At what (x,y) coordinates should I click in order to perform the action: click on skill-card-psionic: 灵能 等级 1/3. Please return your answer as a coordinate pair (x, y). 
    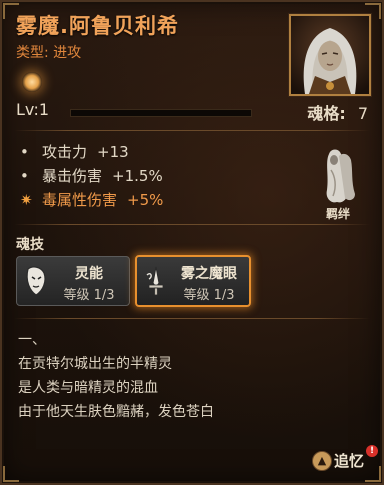
    Looking at the image, I should click on (73, 281).